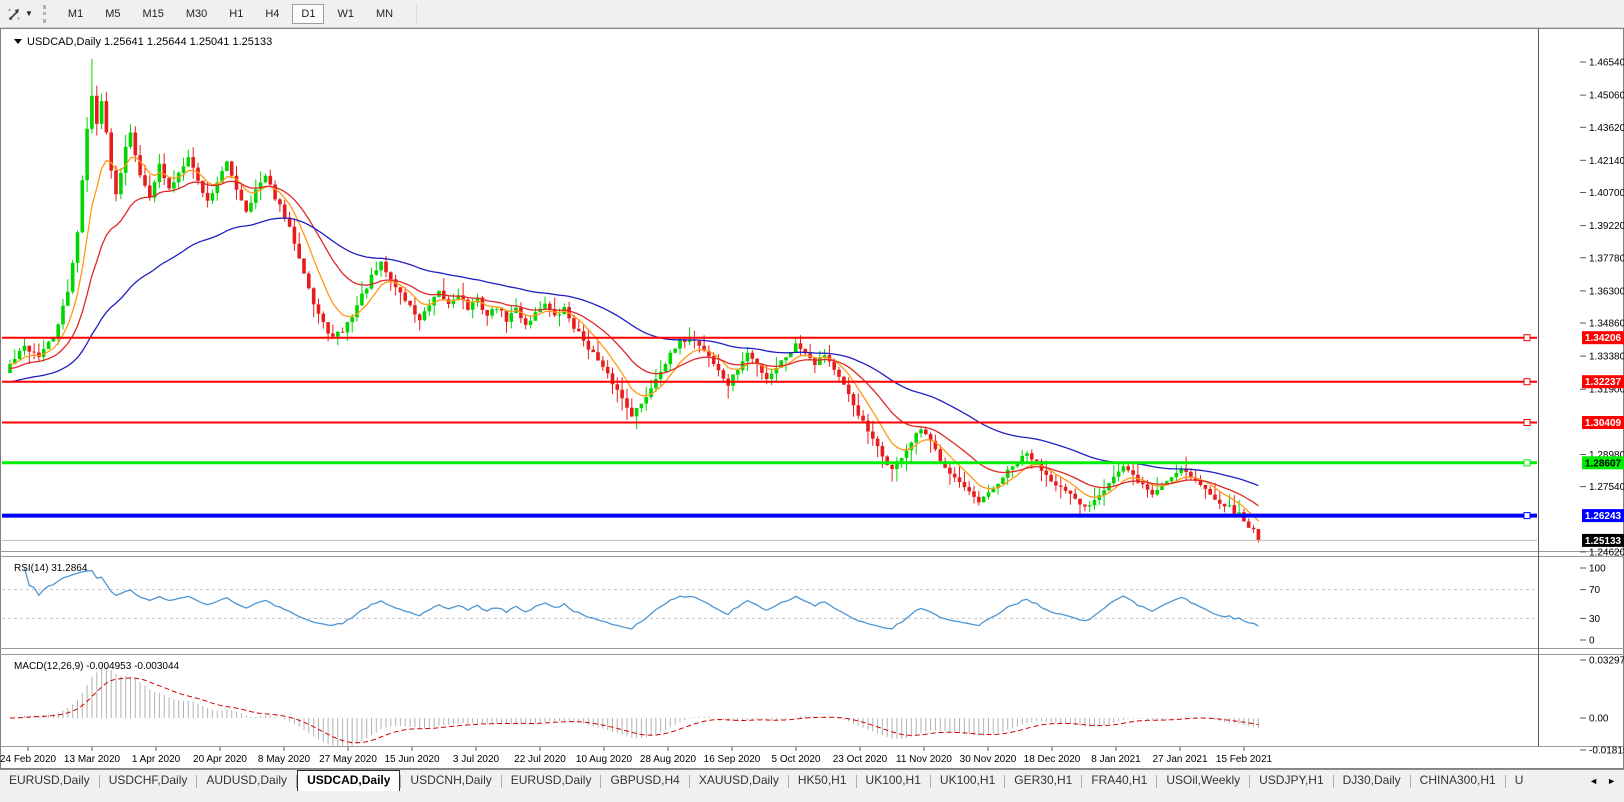  Describe the element at coordinates (644, 781) in the screenshot. I see `chart-tab-gbpusd-h4: GBPUSD,H4` at that location.